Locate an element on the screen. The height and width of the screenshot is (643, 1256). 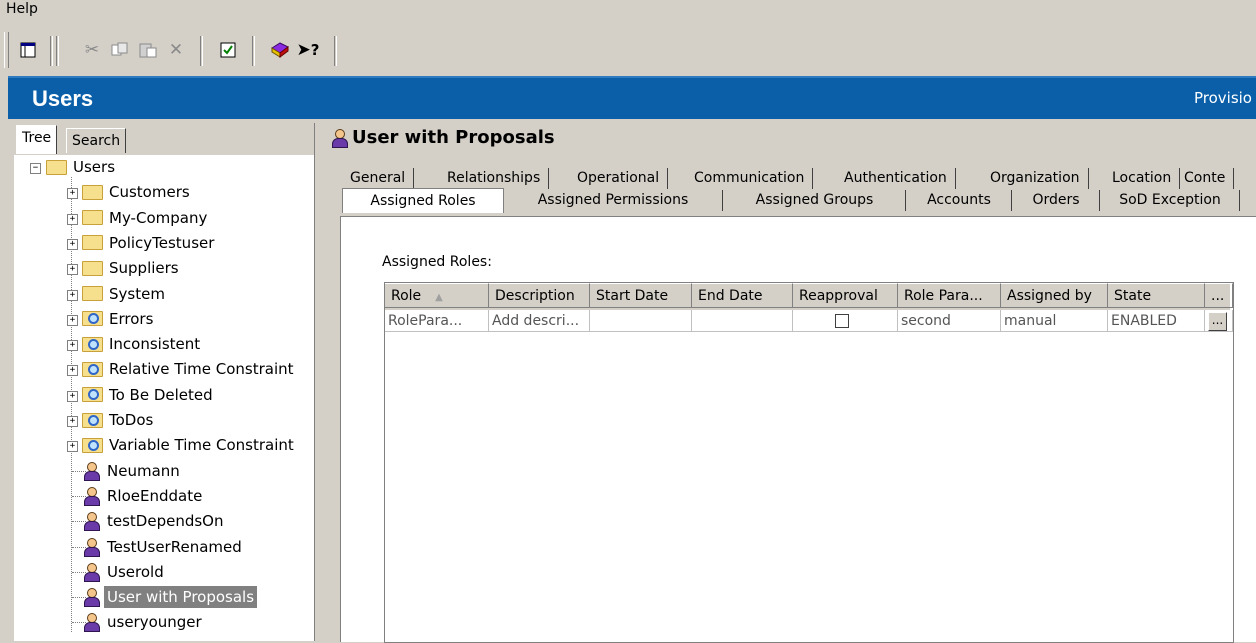
tree-node-folder: My-Company is located at coordinates (146, 218).